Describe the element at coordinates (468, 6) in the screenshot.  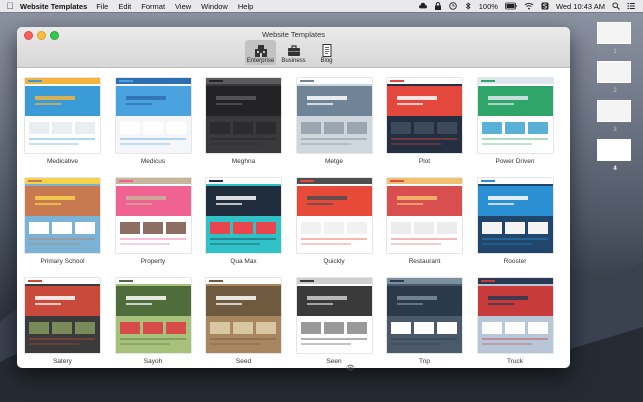
I see `bluetooth-icon` at that location.